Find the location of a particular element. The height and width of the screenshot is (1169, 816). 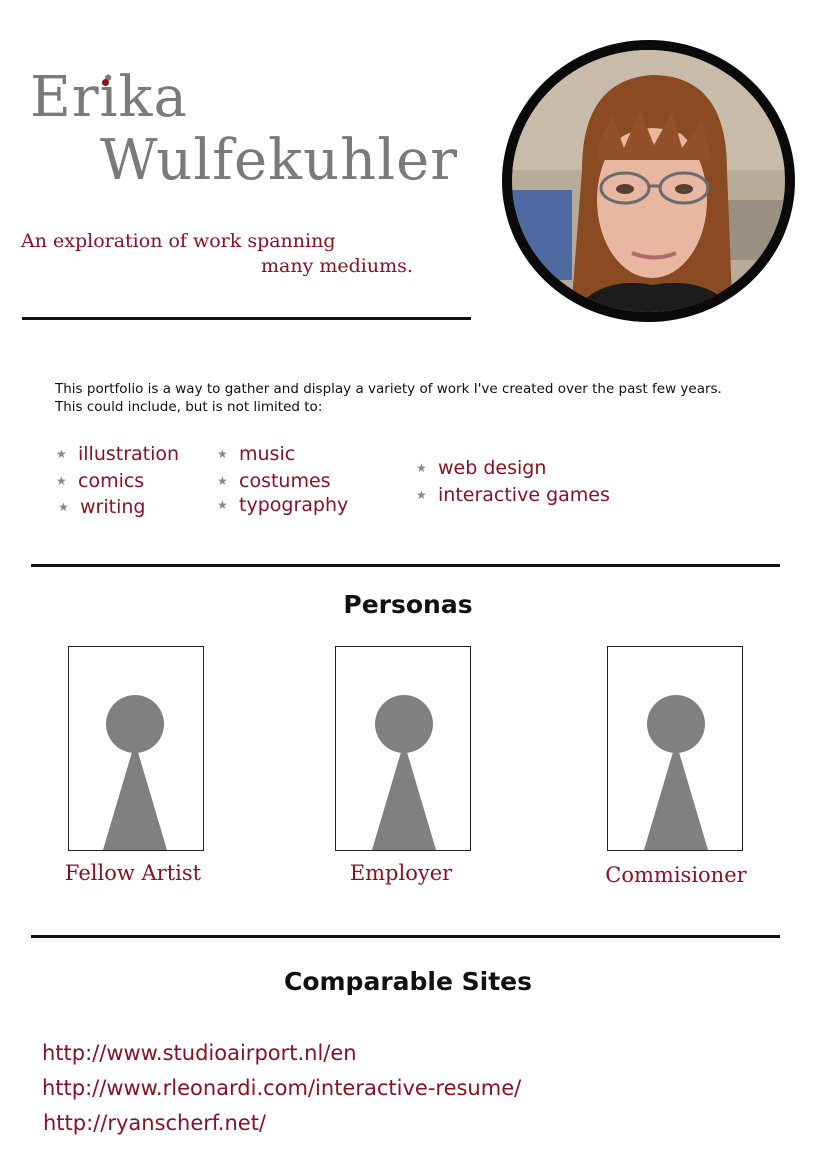

persona-card-fellow-artist is located at coordinates (136, 748).